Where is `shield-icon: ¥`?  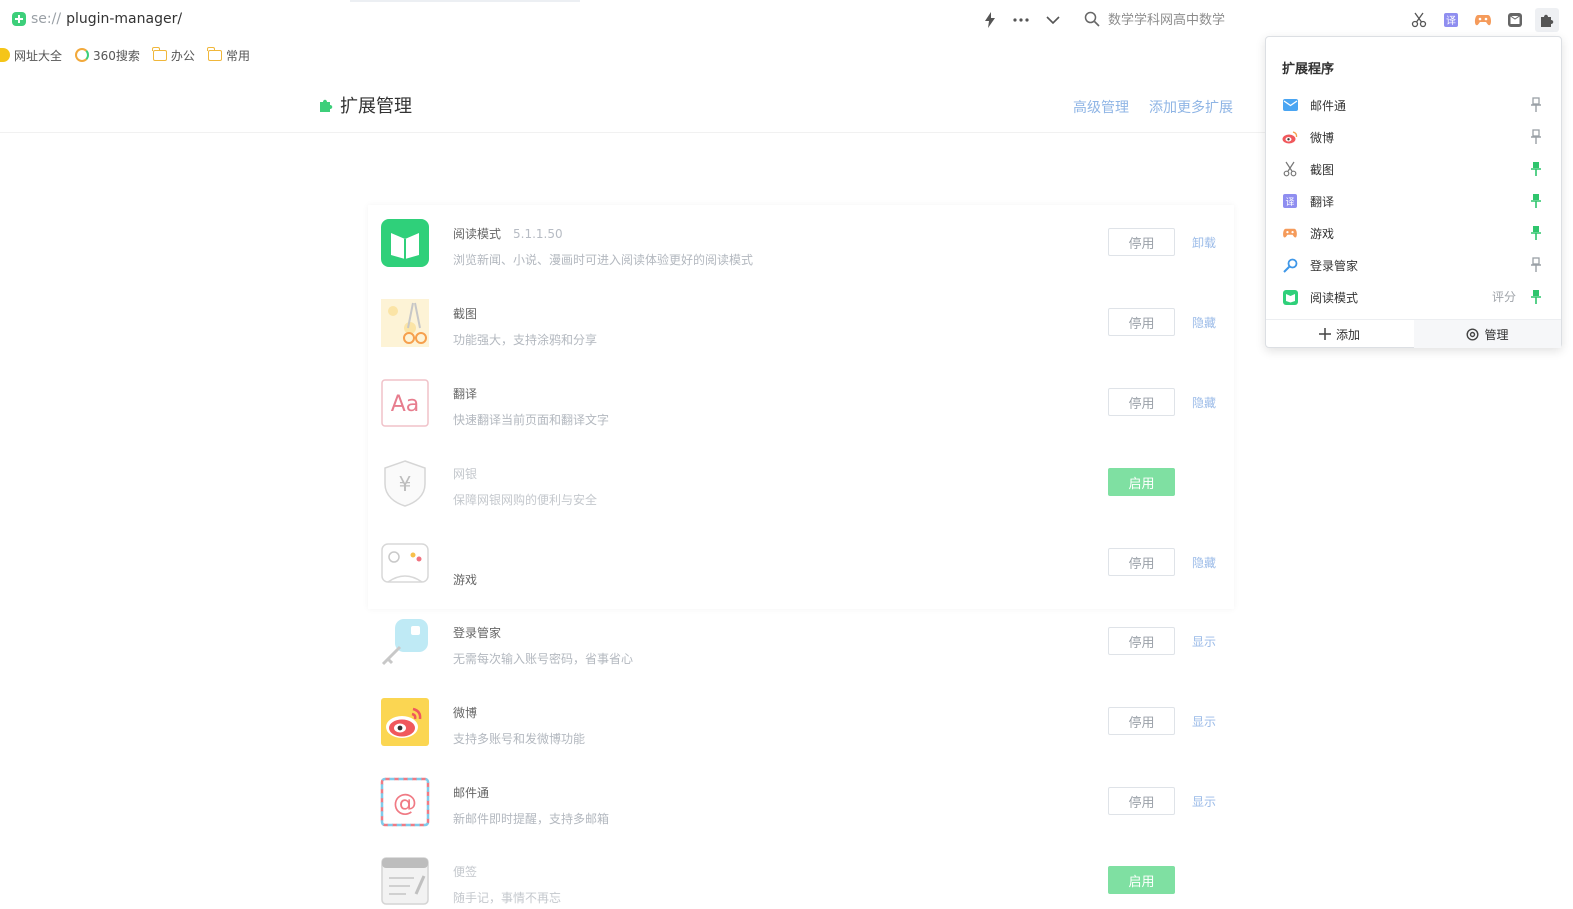 shield-icon: ¥ is located at coordinates (405, 483).